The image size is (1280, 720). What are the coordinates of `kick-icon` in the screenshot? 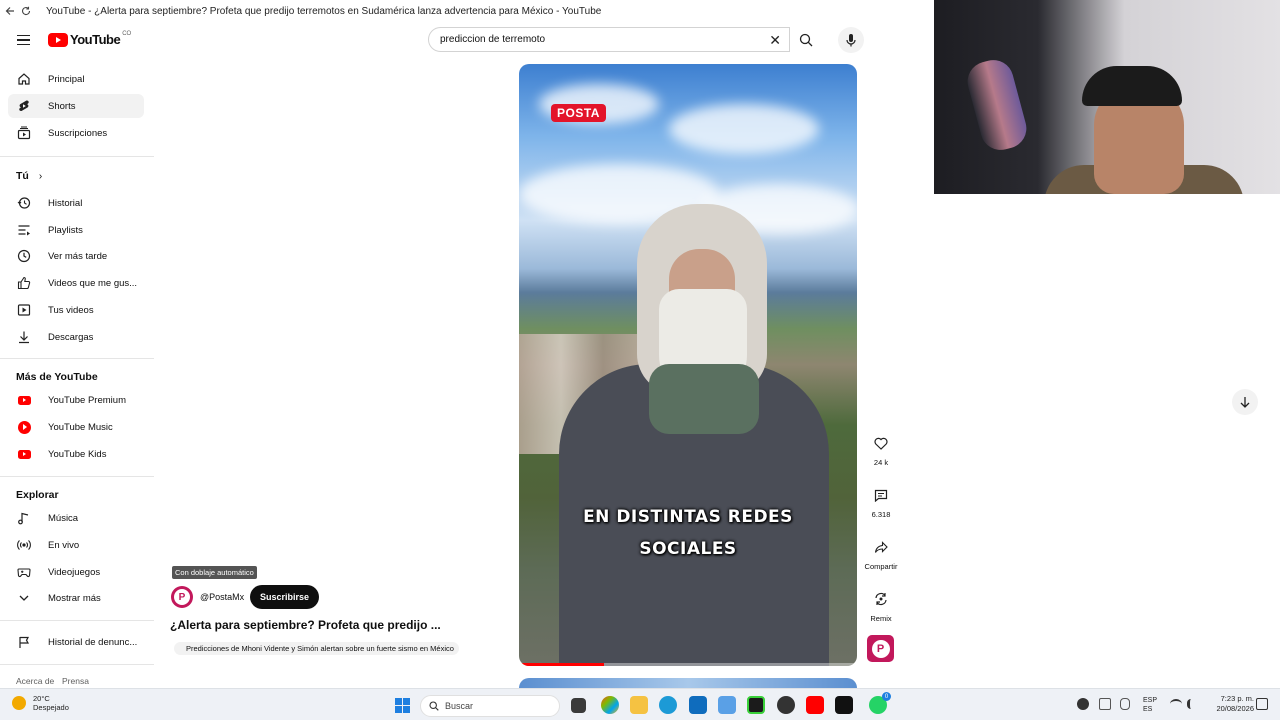 It's located at (756, 705).